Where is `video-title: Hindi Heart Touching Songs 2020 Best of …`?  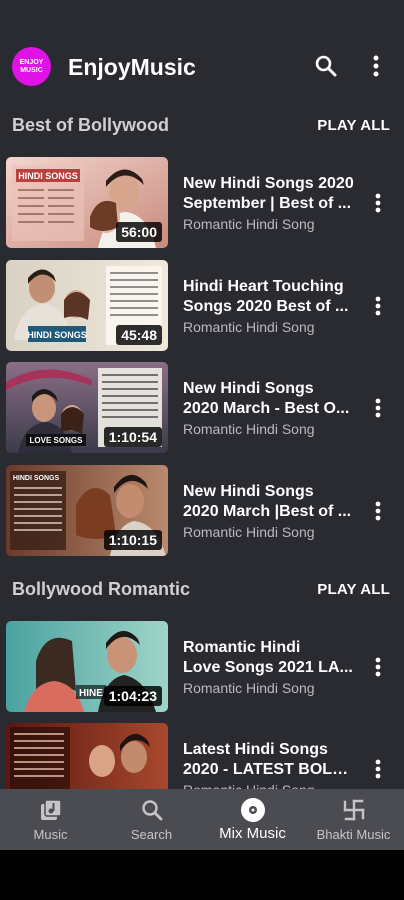 video-title: Hindi Heart Touching Songs 2020 Best of … is located at coordinates (269, 297).